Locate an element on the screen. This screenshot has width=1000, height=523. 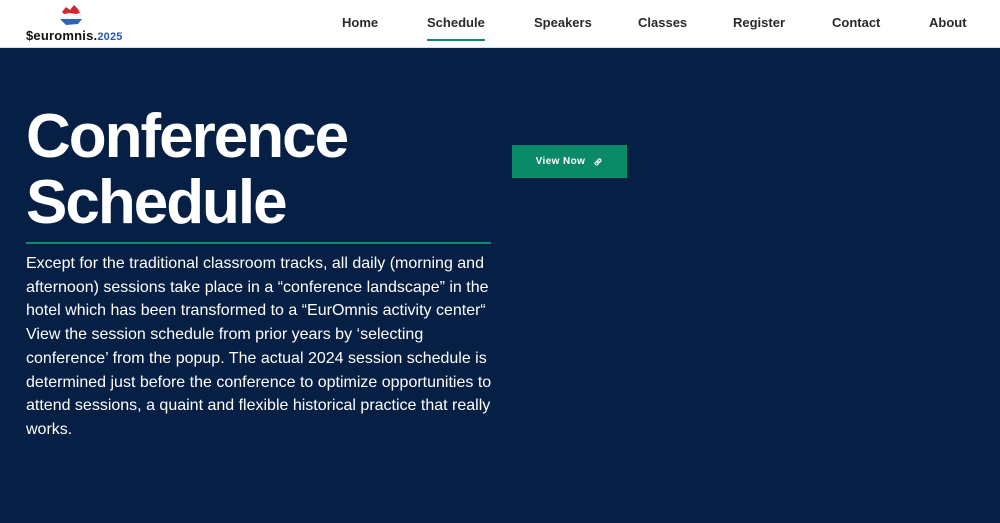
view-now-button: View Now is located at coordinates (569, 161).